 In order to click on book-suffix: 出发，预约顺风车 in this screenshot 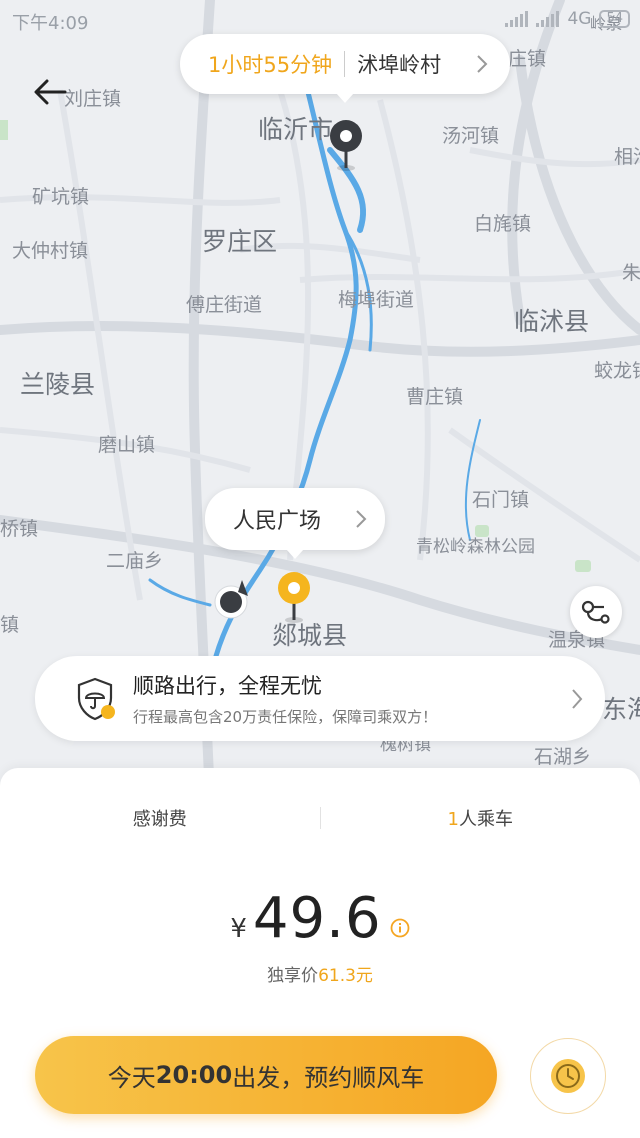, I will do `click(328, 1077)`.